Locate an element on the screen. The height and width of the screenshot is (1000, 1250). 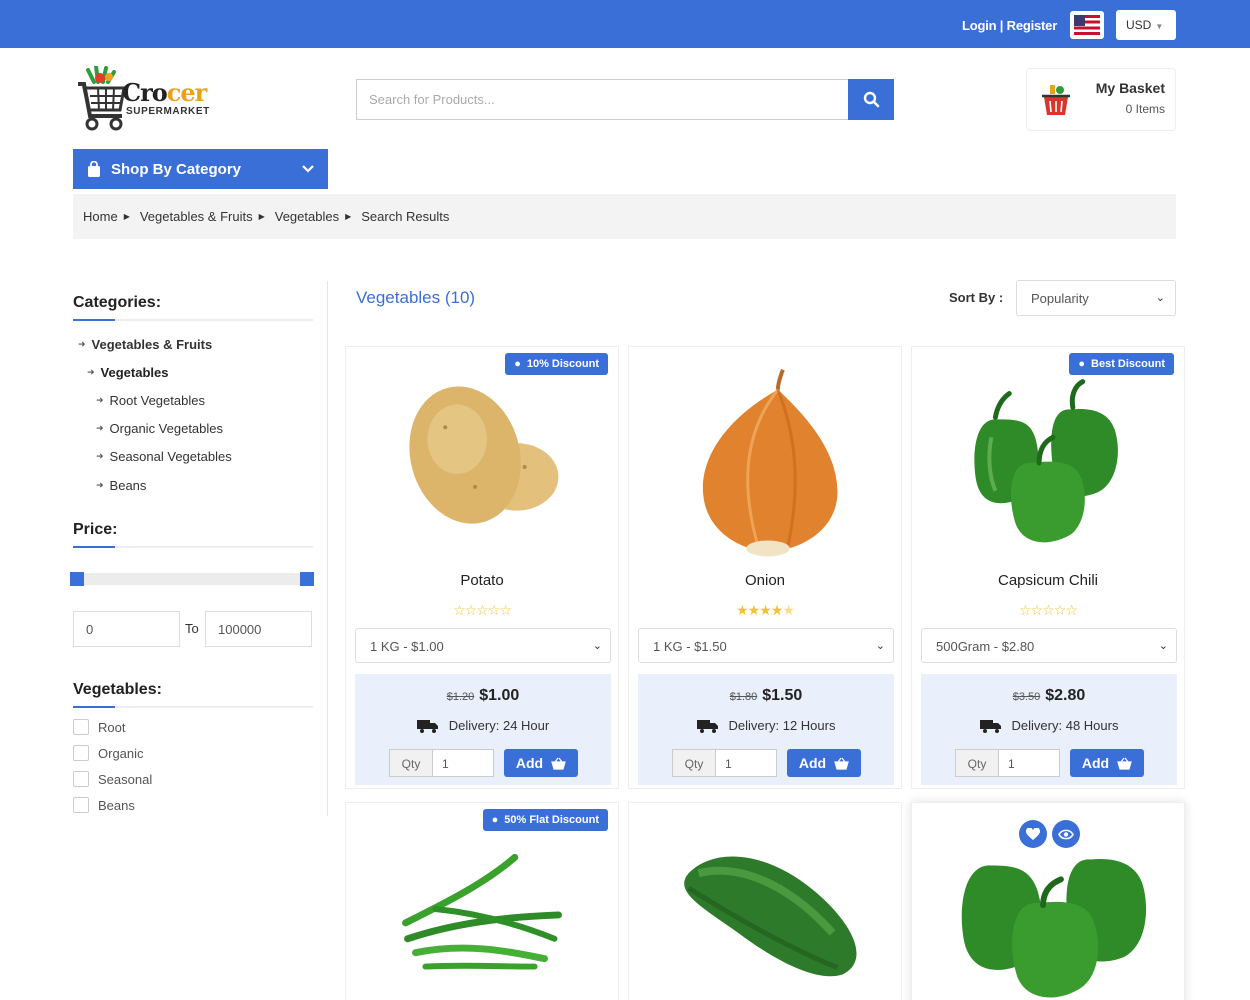
variant-select: 500Gram - $2.80 ⌄ is located at coordinates (1049, 645).